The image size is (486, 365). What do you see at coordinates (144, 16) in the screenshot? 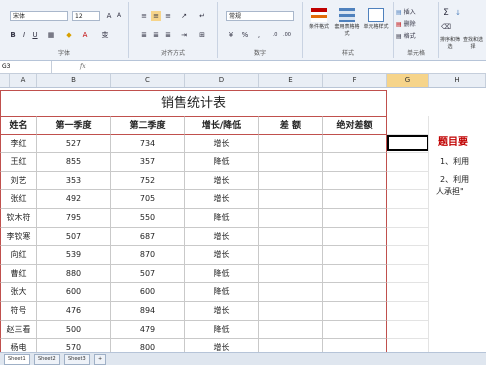
I see `align-top-icon: ≡` at bounding box center [144, 16].